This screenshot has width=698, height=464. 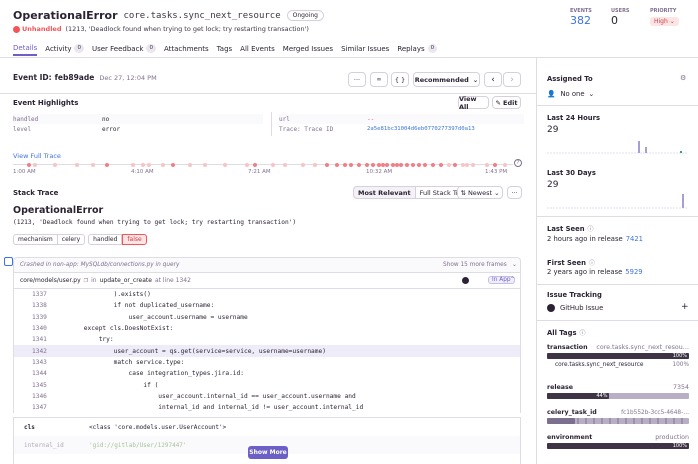 I want to click on tab-all-events: All Events, so click(x=257, y=48).